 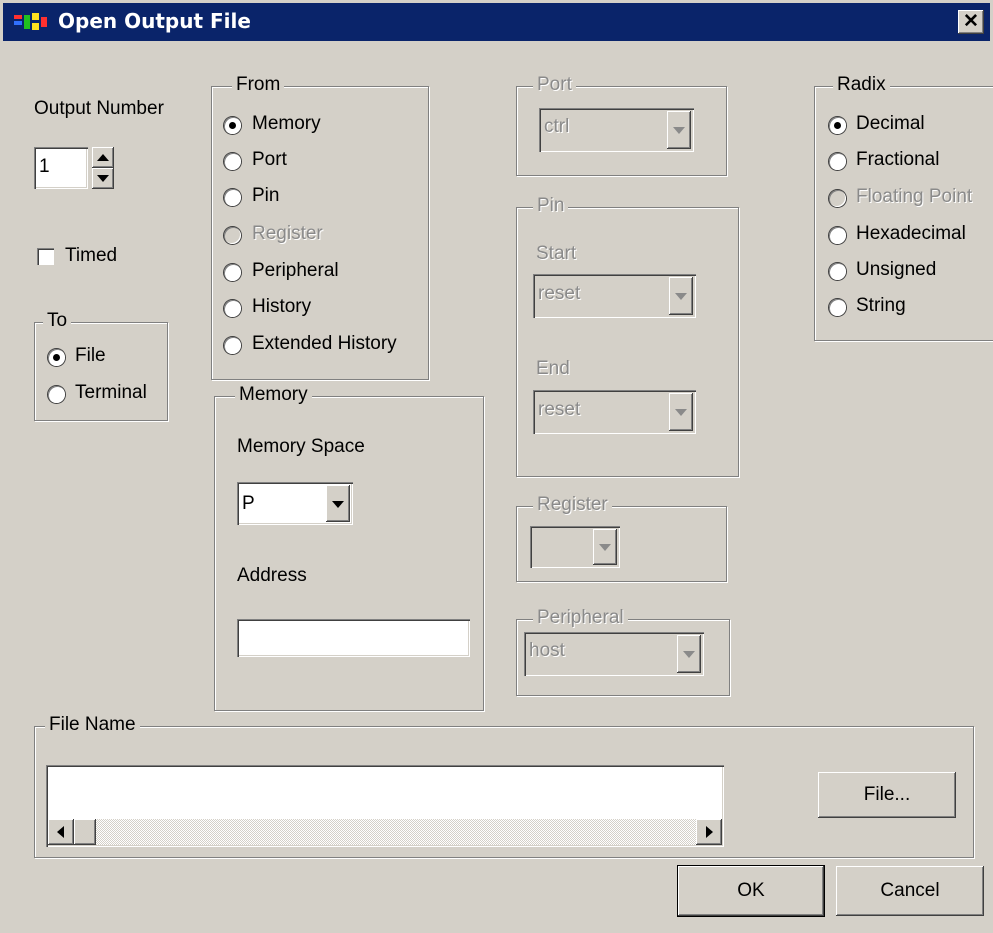 I want to click on radix-decimal-radio, so click(x=837, y=125).